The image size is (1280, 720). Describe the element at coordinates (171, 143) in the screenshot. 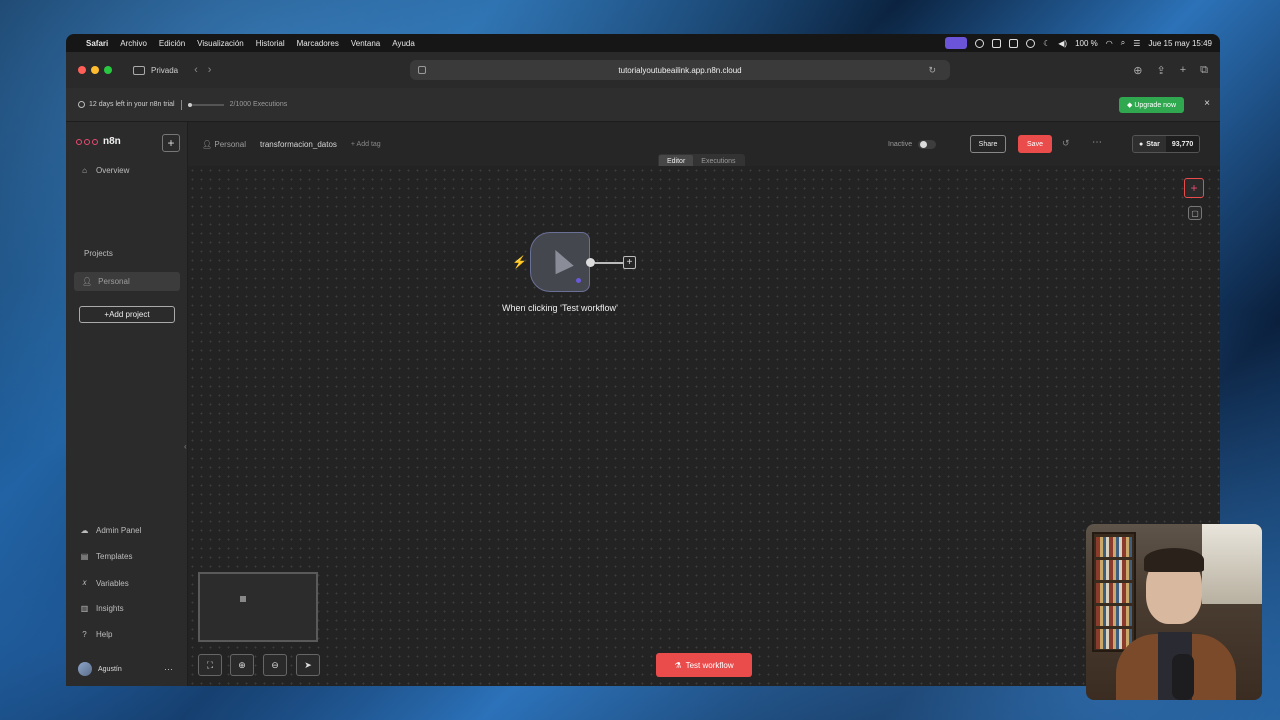

I see `create-new-button: +` at that location.